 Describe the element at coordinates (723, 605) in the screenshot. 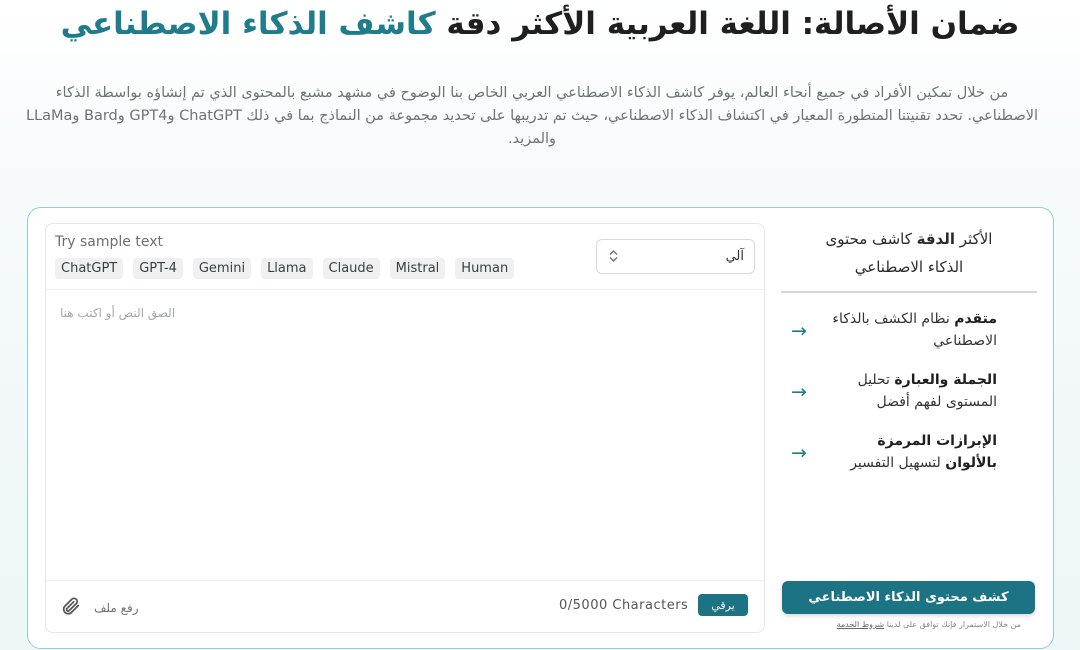

I see `upgrade-button: يرقي` at that location.